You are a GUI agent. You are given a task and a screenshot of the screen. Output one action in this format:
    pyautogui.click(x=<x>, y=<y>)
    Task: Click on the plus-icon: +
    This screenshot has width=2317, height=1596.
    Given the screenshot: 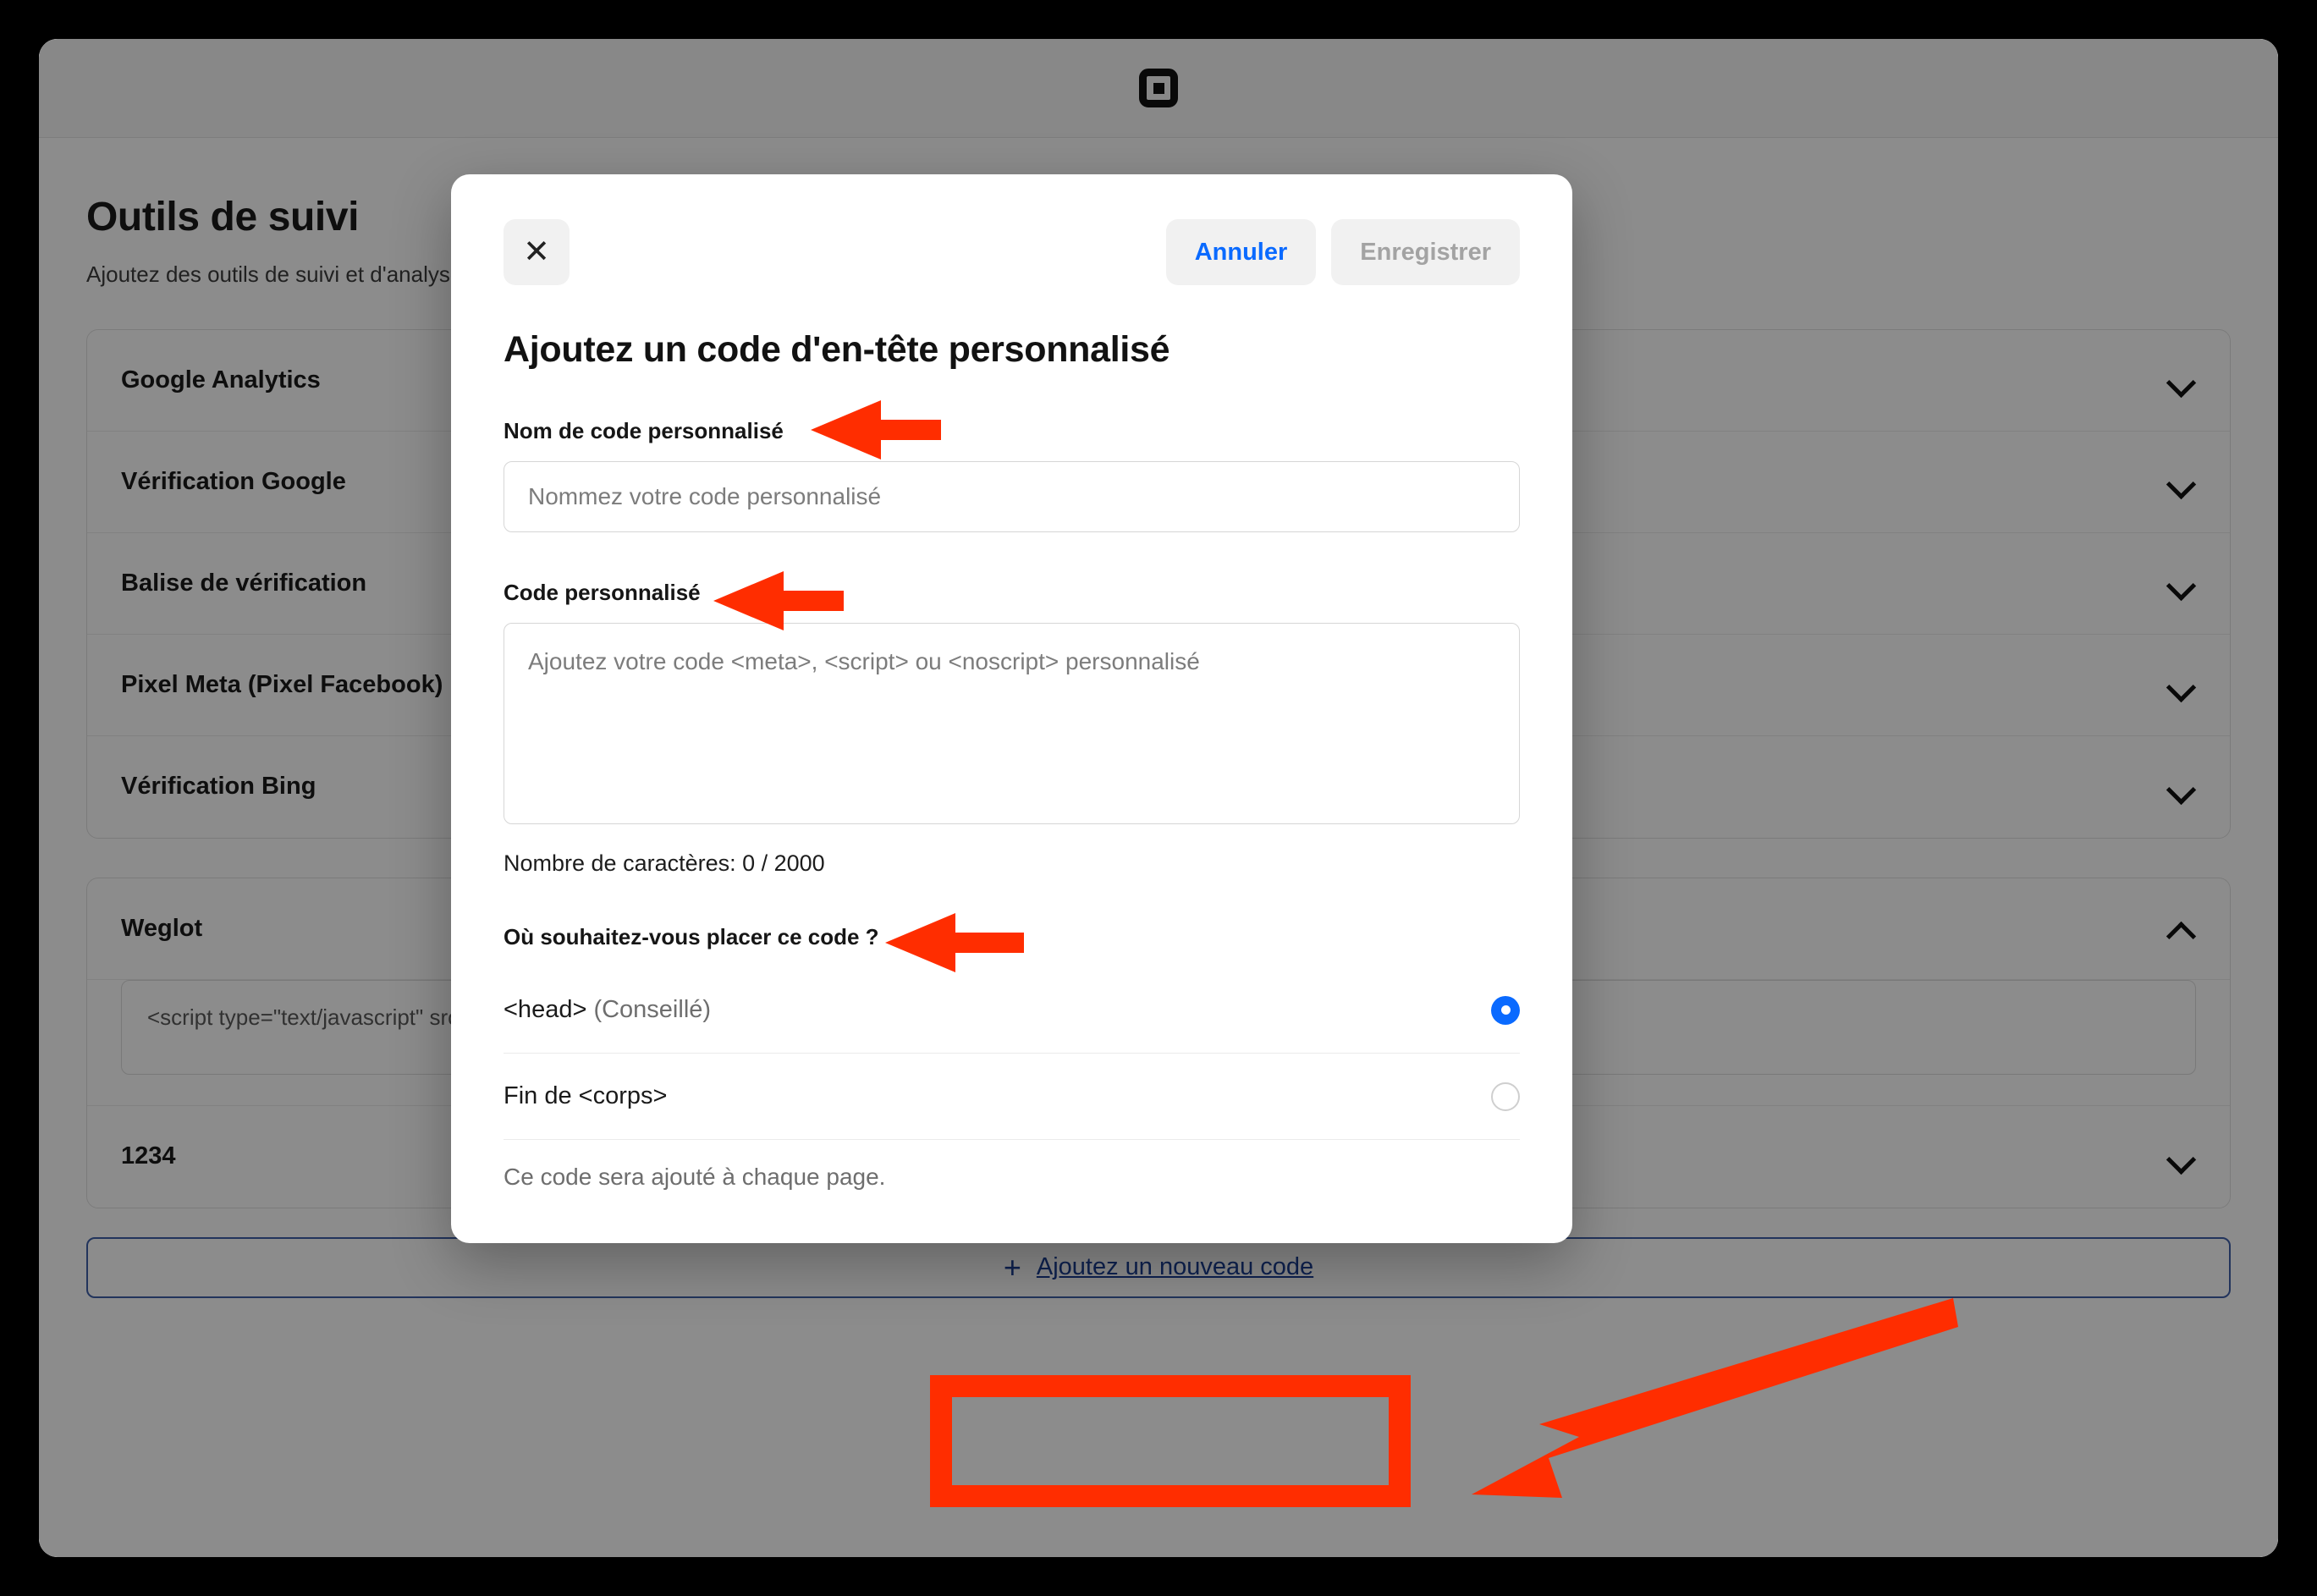 What is the action you would take?
    pyautogui.click(x=1012, y=1267)
    